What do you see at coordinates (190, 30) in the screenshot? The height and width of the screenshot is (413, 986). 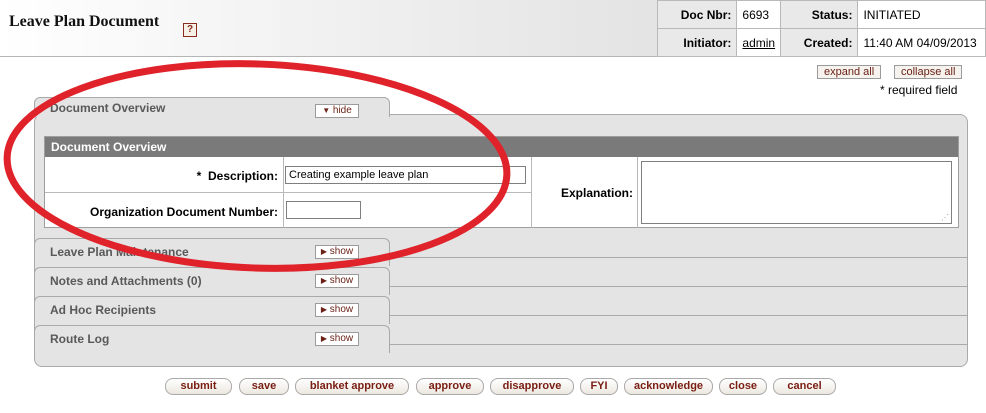 I see `help-icon: ?` at bounding box center [190, 30].